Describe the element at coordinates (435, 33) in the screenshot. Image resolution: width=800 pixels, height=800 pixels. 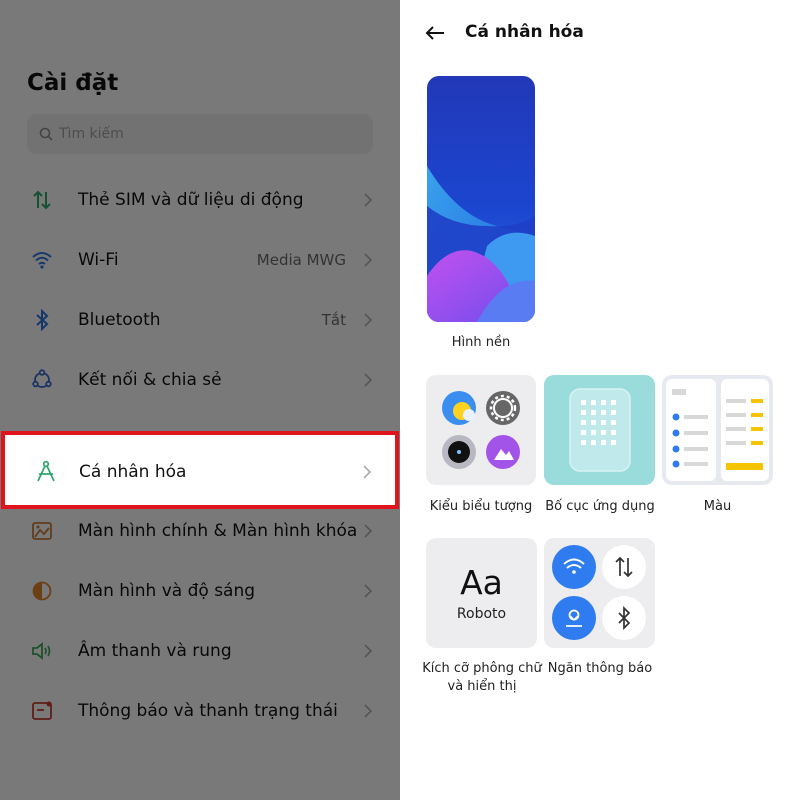
I see `back-arrow-icon` at that location.